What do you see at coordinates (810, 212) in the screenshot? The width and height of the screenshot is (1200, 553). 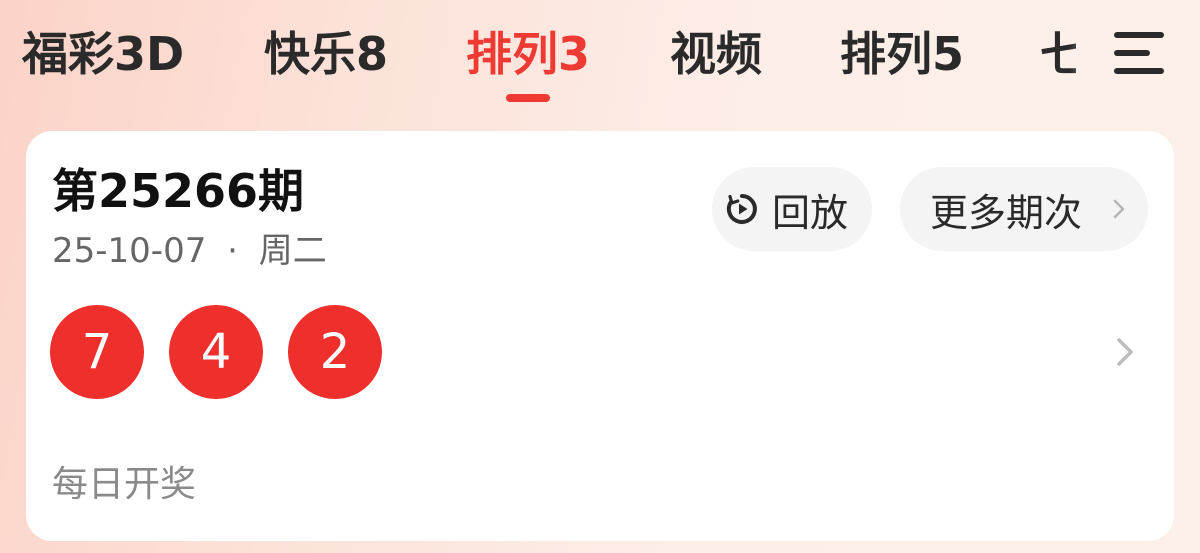 I see `replay-label: 回放` at bounding box center [810, 212].